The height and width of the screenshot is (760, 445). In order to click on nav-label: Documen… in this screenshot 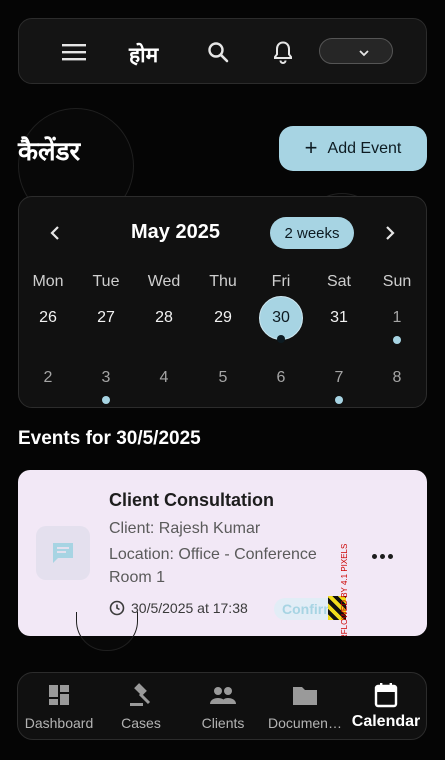, I will do `click(305, 723)`.